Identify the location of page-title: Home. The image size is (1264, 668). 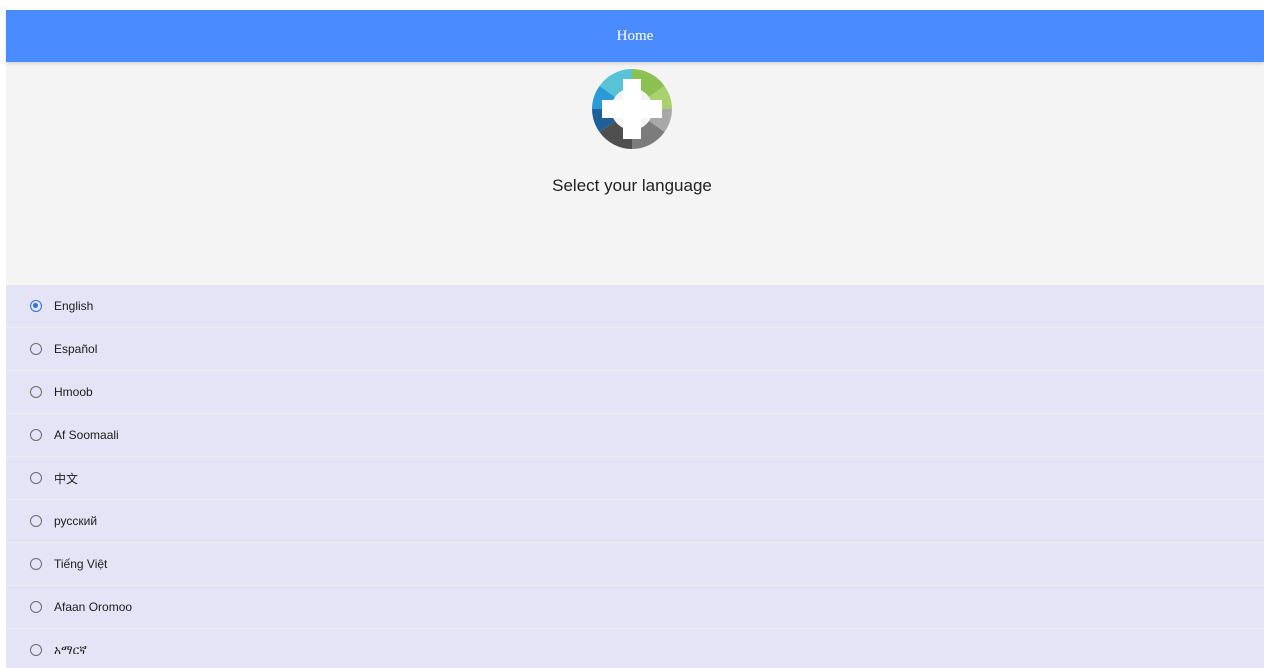
(635, 35).